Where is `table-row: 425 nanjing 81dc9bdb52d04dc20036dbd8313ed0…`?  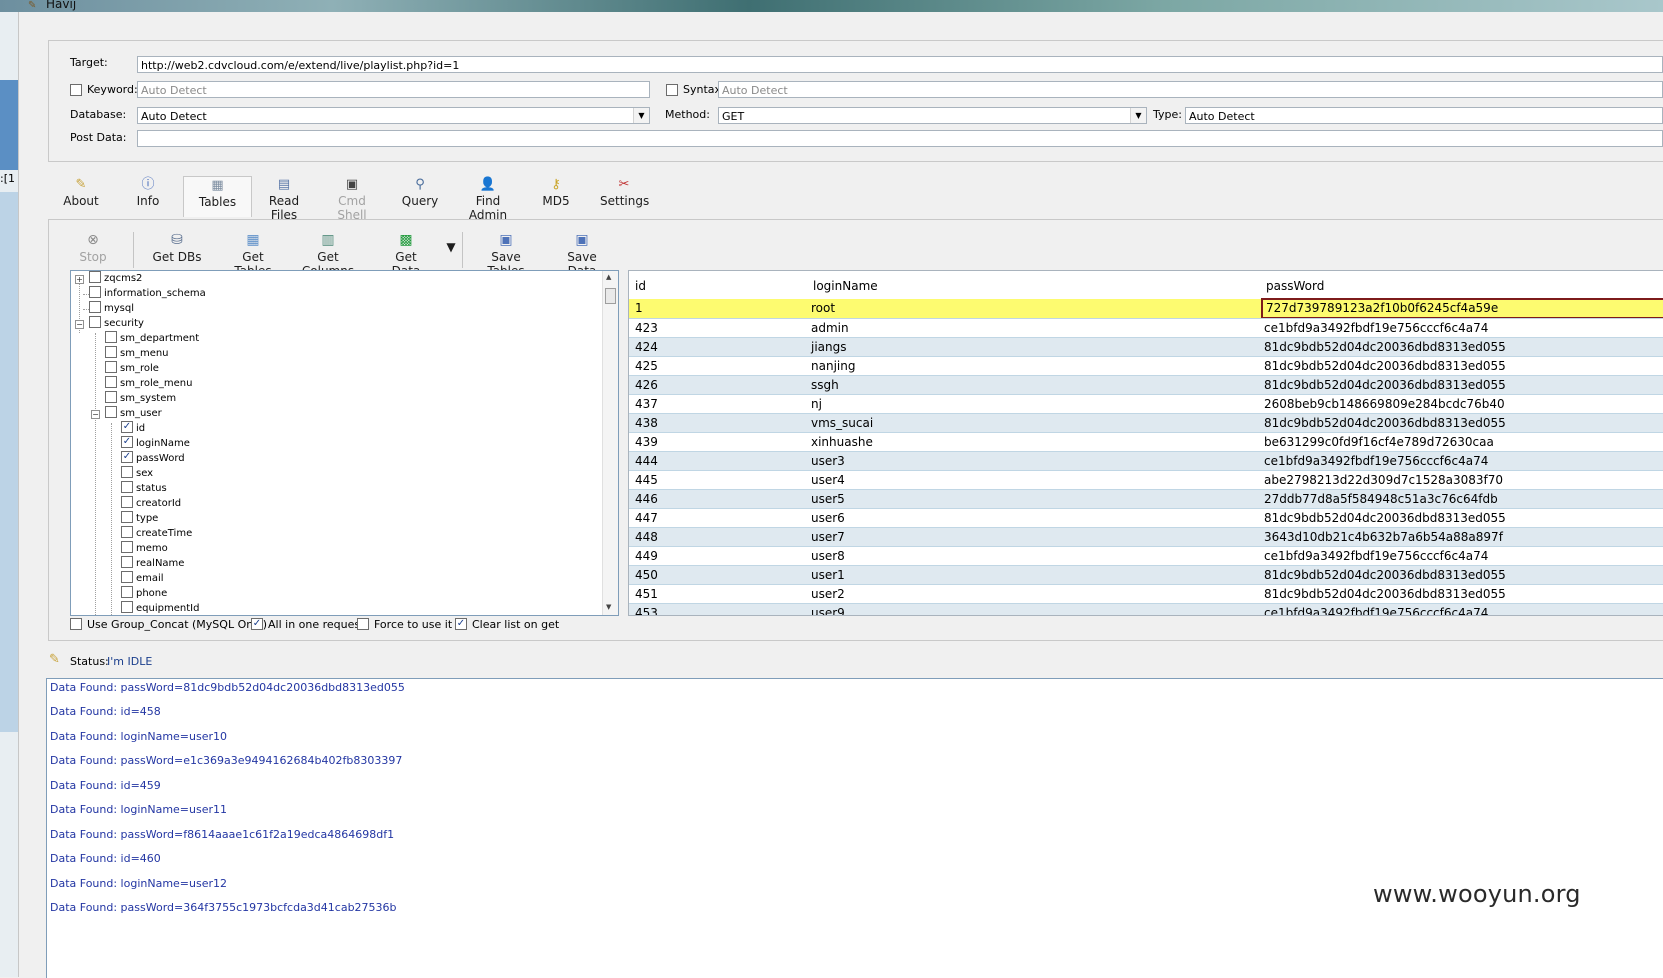
table-row: 425 nanjing 81dc9bdb52d04dc20036dbd8313ed0… is located at coordinates (1146, 366).